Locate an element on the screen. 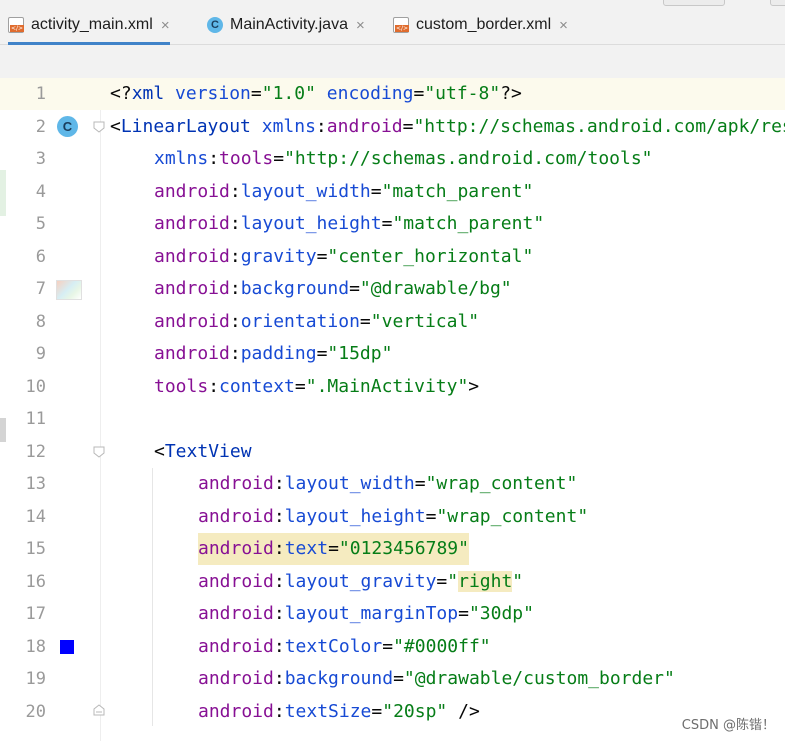 Image resolution: width=785 pixels, height=741 pixels. code-line-18: android:textColor="#0000ff" is located at coordinates (344, 647).